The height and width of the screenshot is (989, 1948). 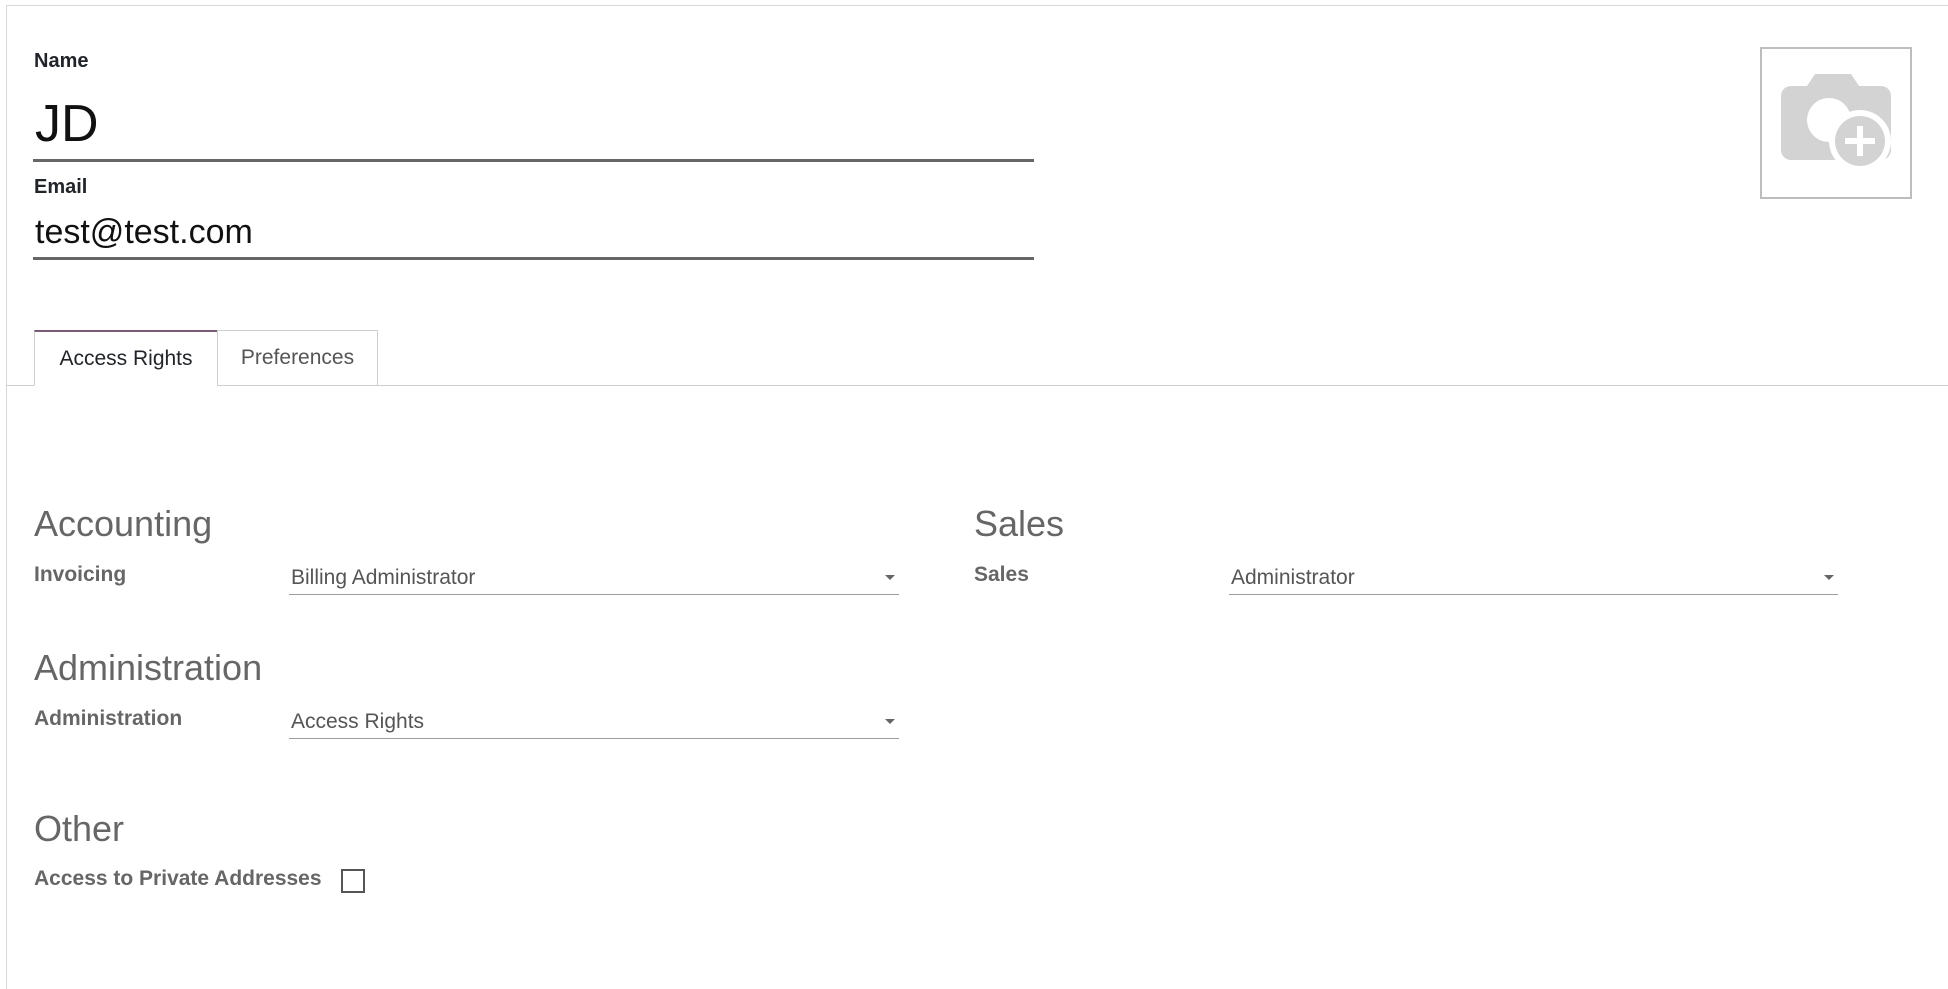 I want to click on email-label: Email, so click(x=61, y=187).